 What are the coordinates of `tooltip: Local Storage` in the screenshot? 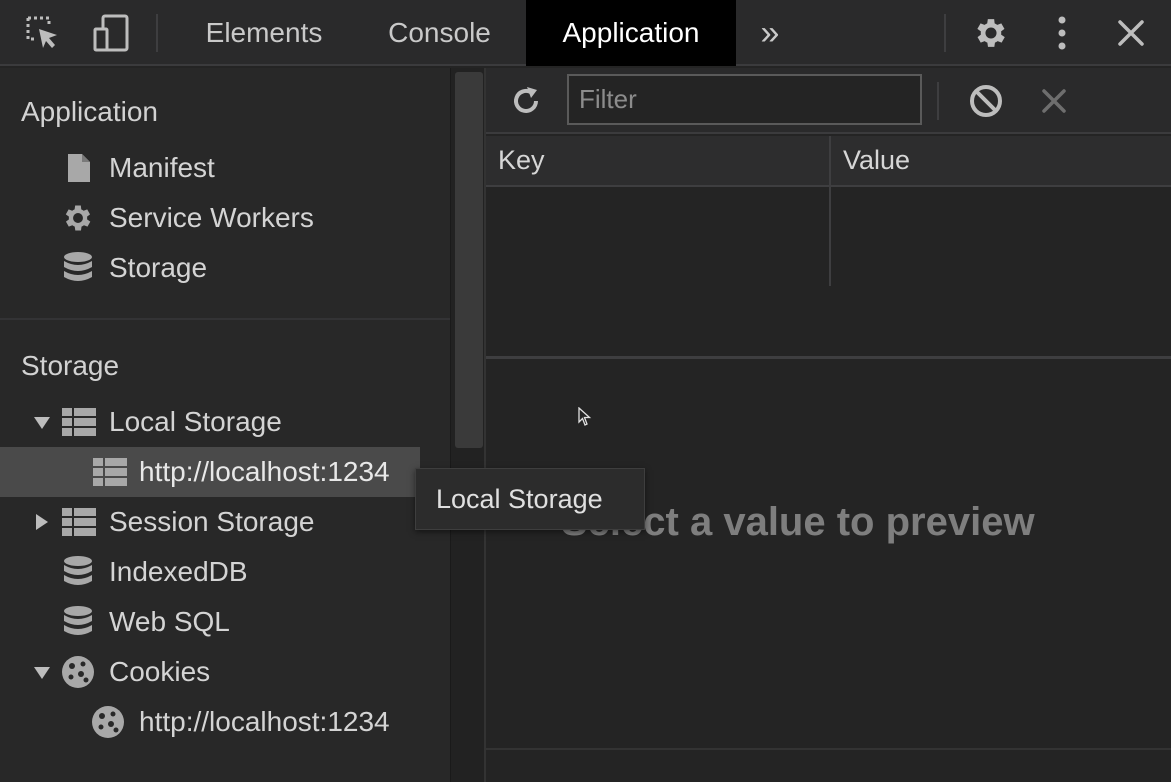 It's located at (530, 499).